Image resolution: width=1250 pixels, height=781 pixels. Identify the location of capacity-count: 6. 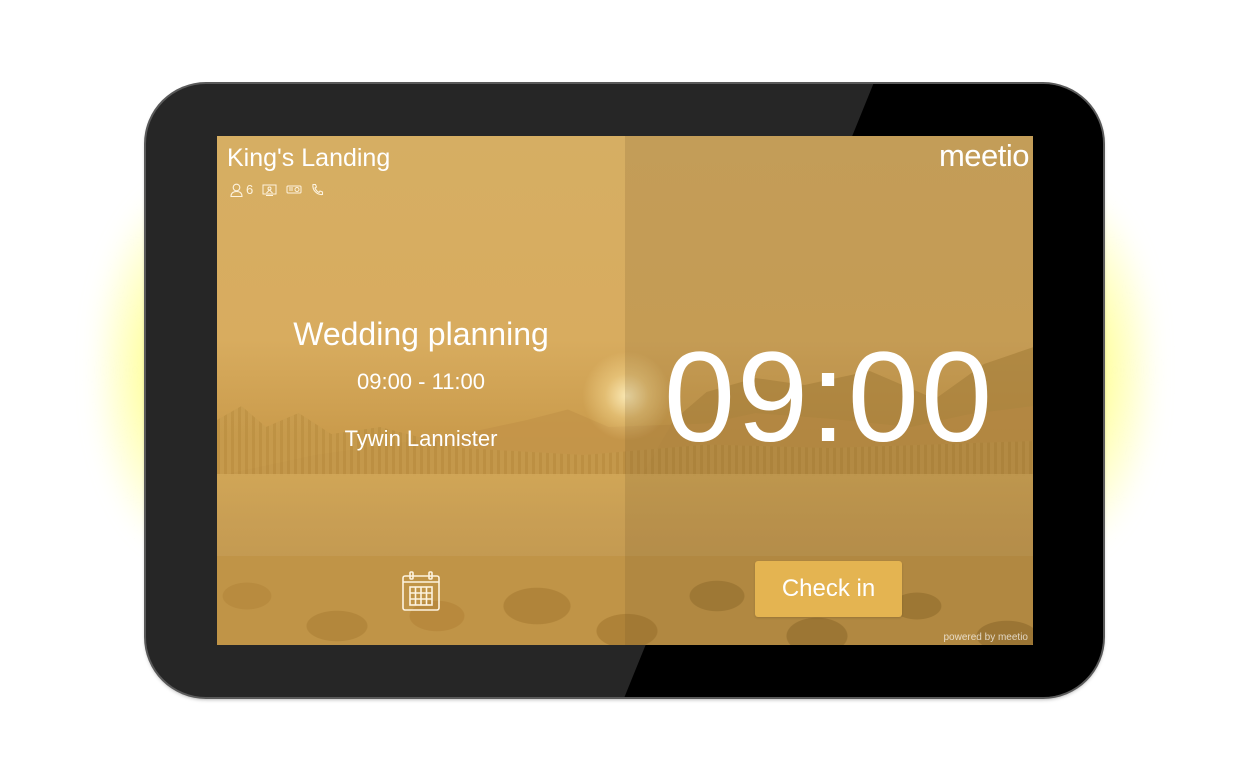
(250, 189).